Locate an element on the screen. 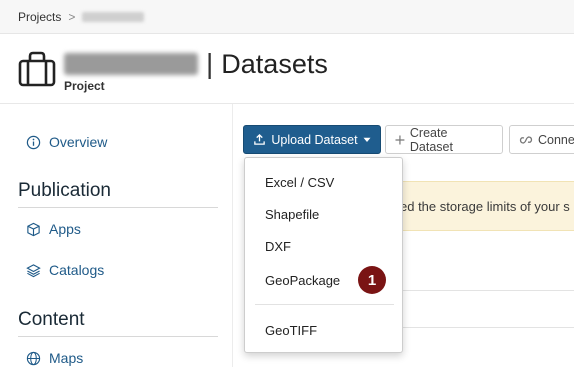 This screenshot has width=574, height=367. layers-icon is located at coordinates (33, 270).